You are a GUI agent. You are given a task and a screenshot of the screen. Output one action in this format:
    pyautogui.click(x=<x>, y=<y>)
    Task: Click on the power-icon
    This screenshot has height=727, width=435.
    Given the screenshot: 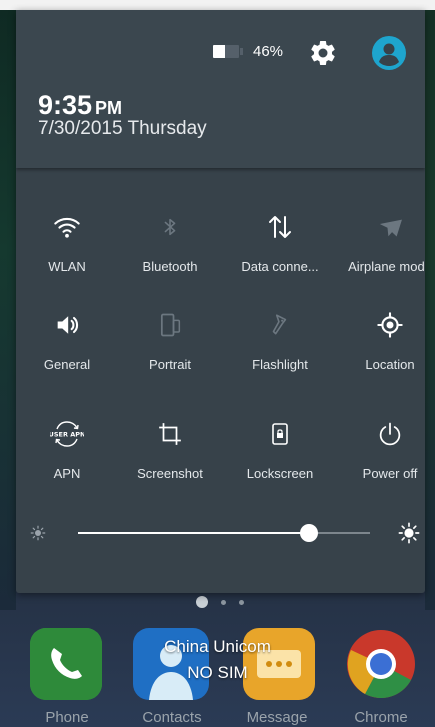 What is the action you would take?
    pyautogui.click(x=390, y=434)
    